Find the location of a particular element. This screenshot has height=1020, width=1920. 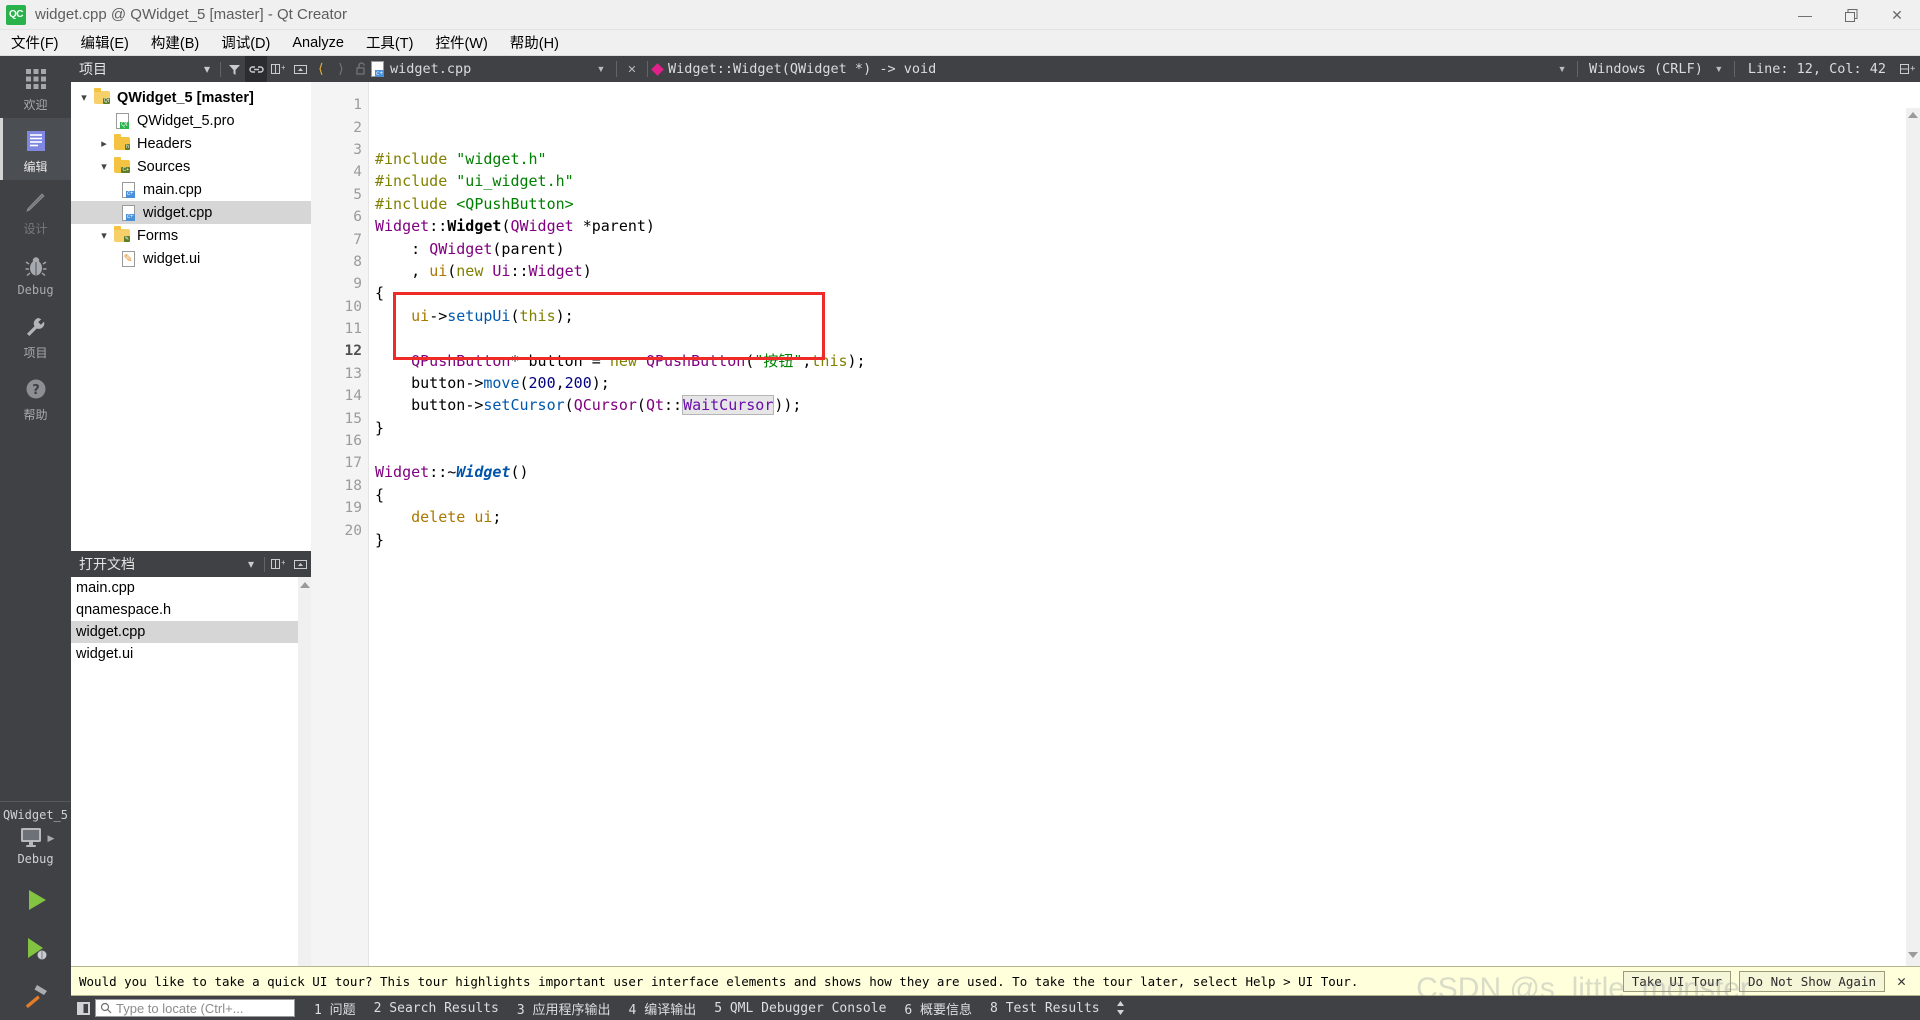

list-item: widget.ui is located at coordinates (191, 654).